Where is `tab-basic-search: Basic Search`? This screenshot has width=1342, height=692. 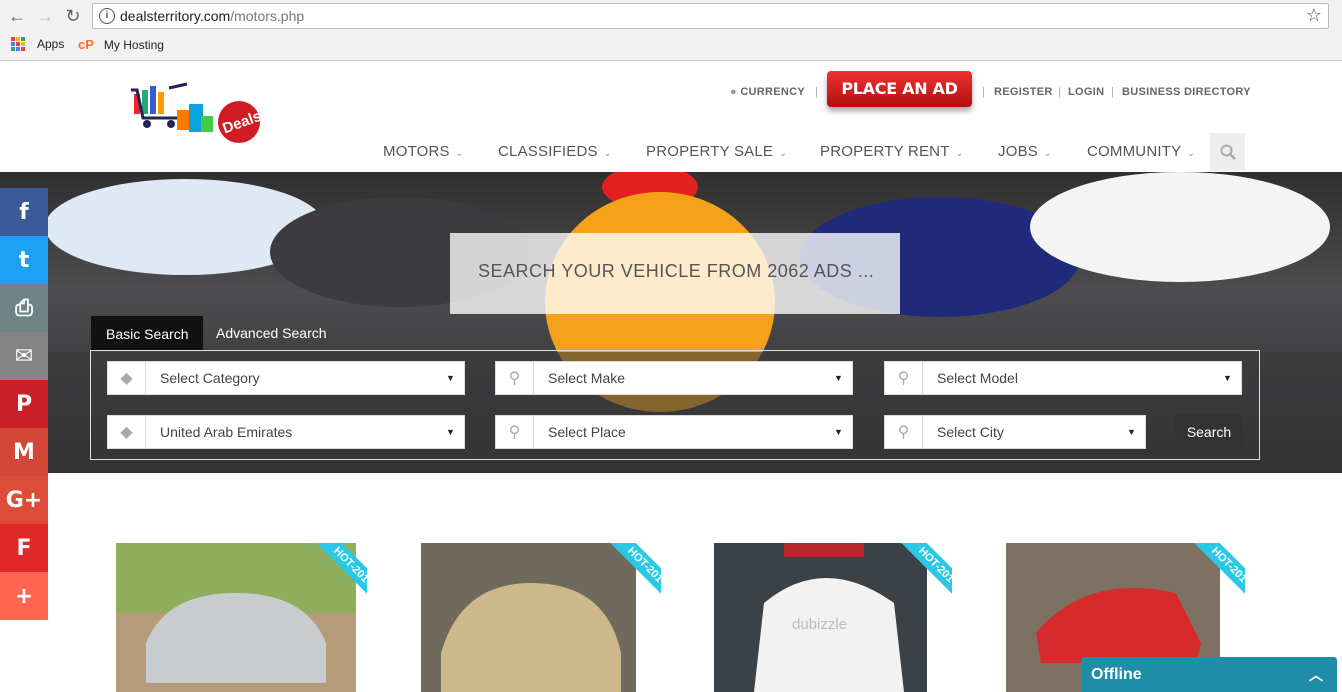 tab-basic-search: Basic Search is located at coordinates (147, 333).